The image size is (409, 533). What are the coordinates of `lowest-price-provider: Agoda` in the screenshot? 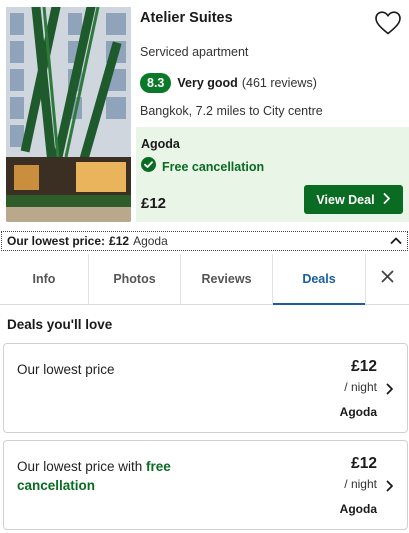 It's located at (150, 241).